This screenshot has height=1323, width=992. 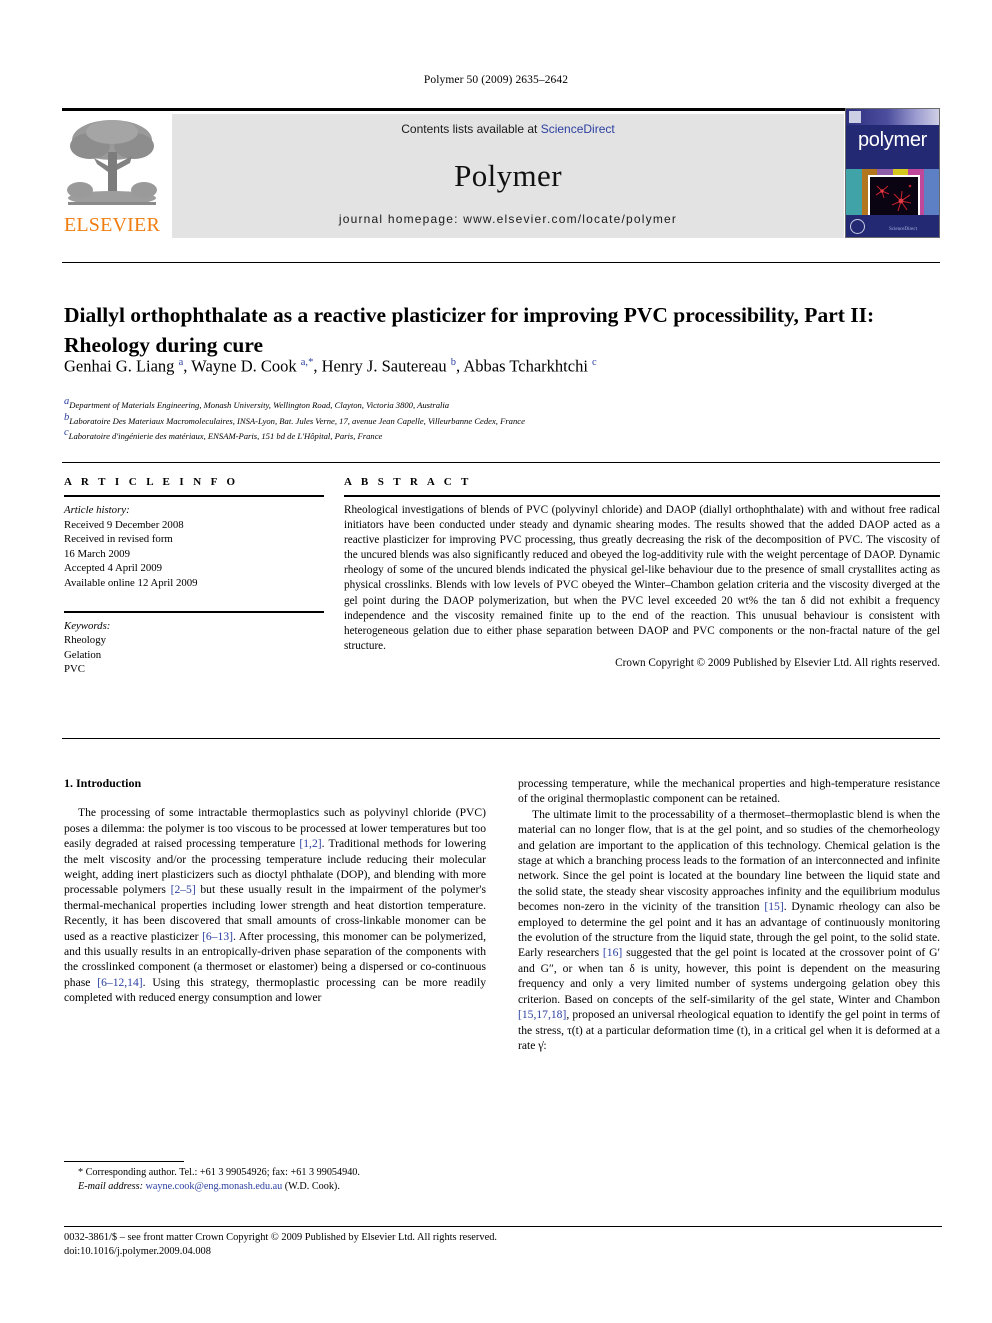 What do you see at coordinates (892, 226) in the screenshot?
I see `cover-footer-band: ScienceDirect` at bounding box center [892, 226].